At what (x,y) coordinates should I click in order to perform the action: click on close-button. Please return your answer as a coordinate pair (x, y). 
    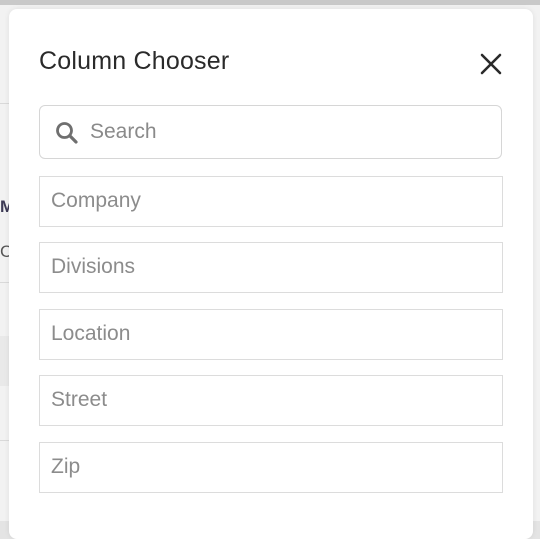
    Looking at the image, I should click on (491, 64).